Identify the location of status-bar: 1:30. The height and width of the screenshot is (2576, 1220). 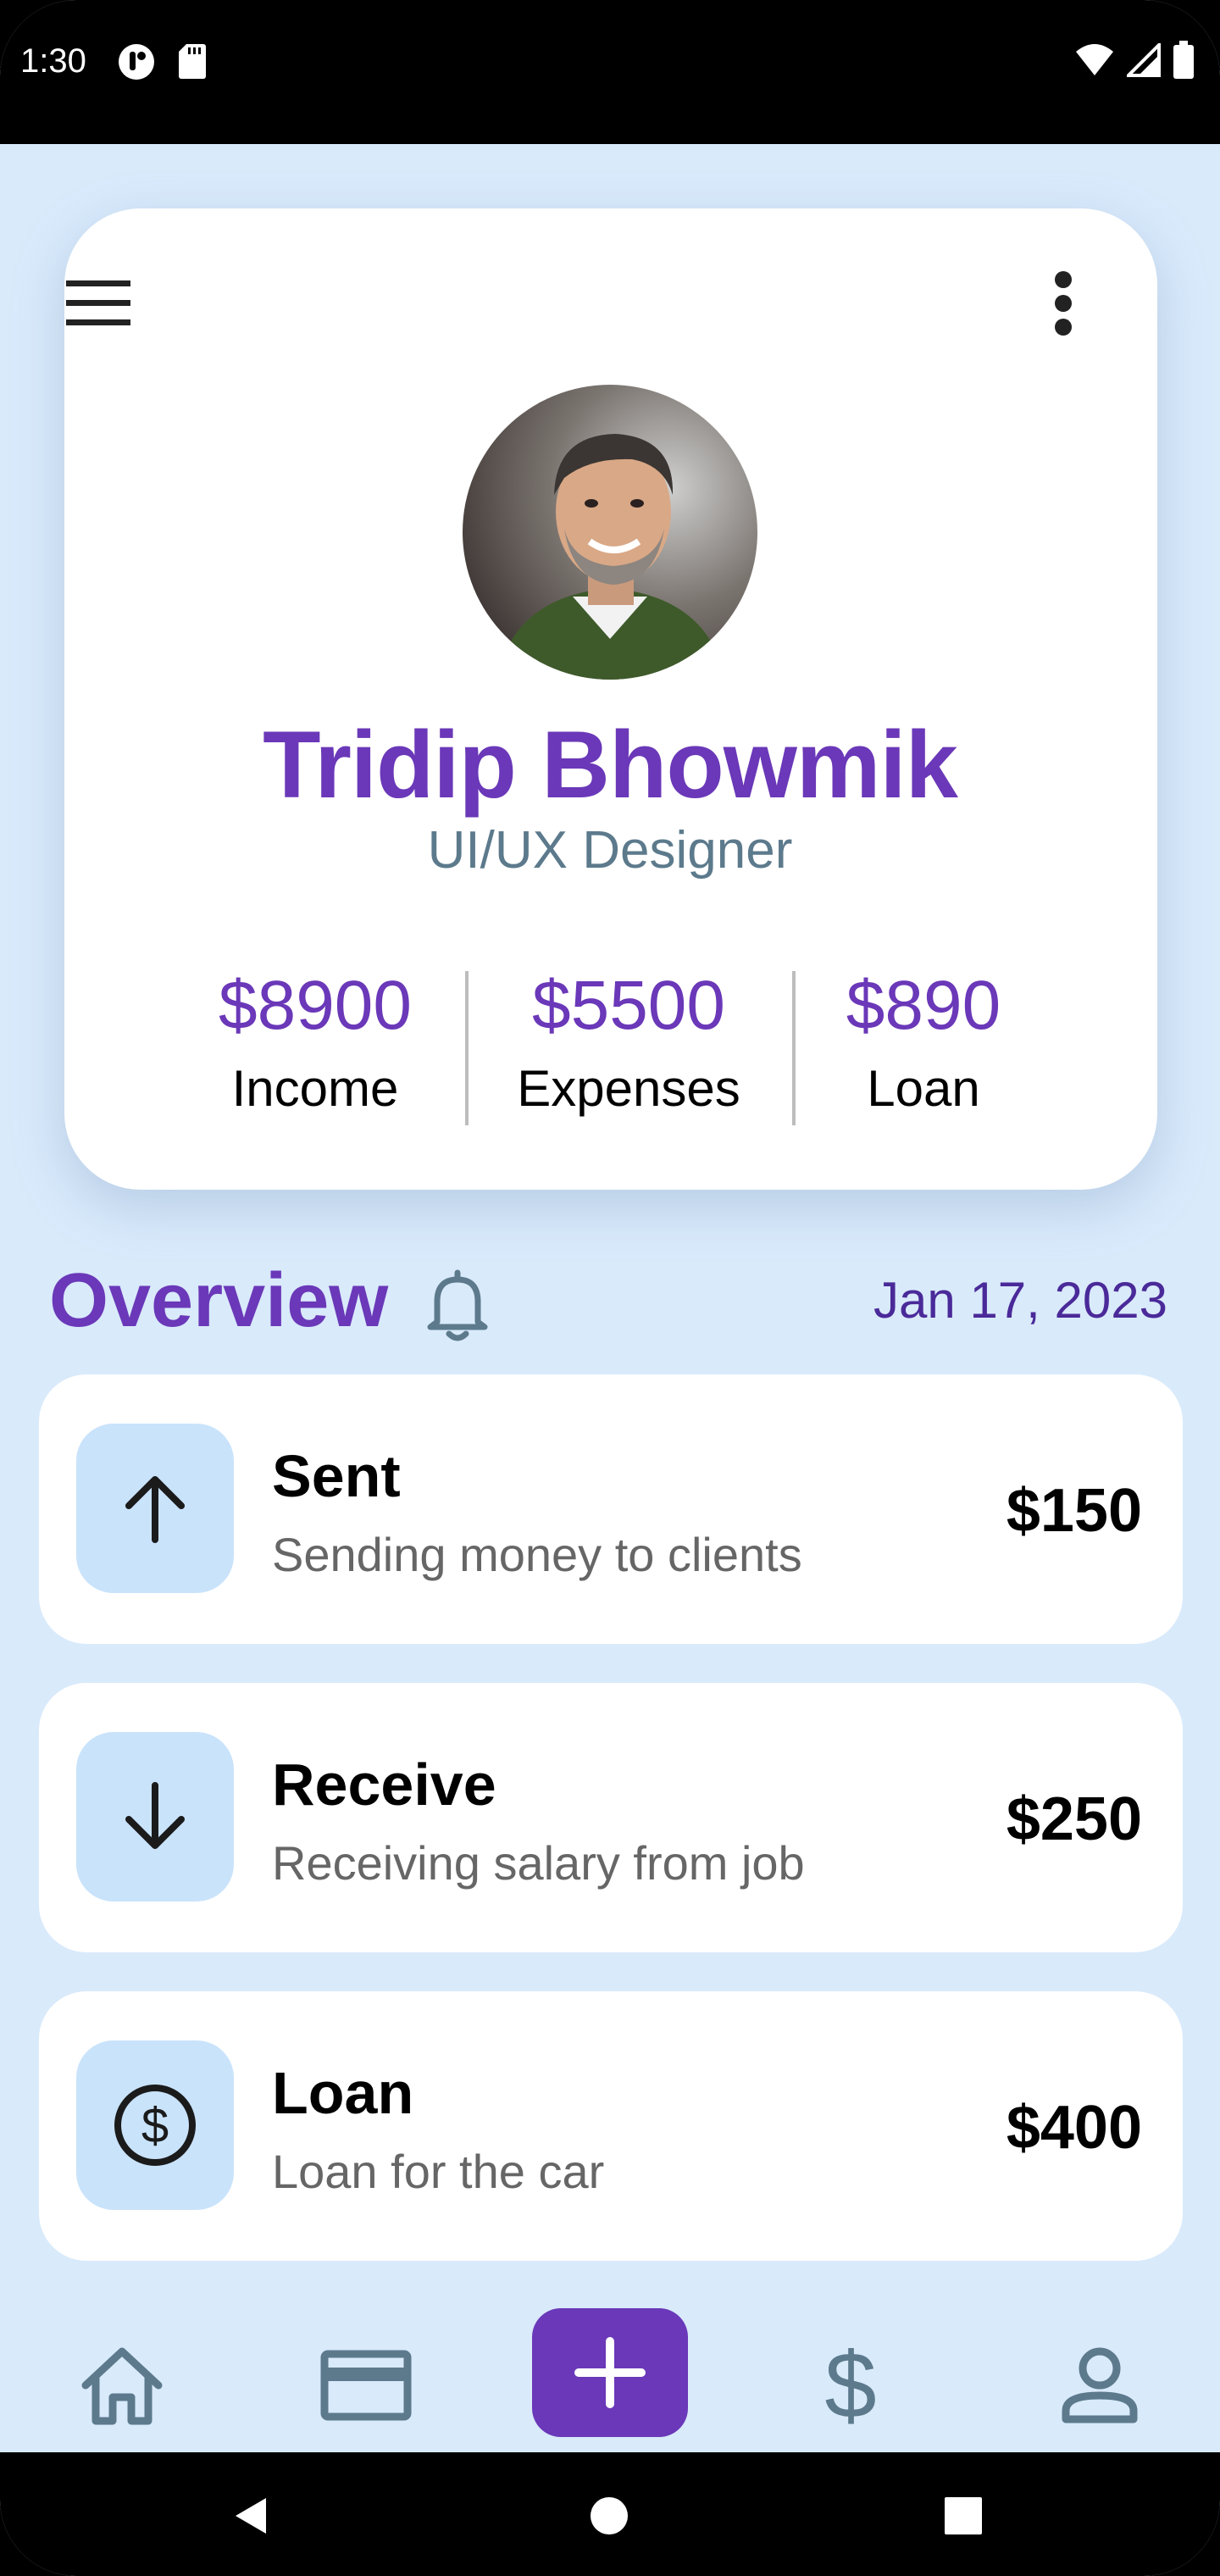
(610, 72).